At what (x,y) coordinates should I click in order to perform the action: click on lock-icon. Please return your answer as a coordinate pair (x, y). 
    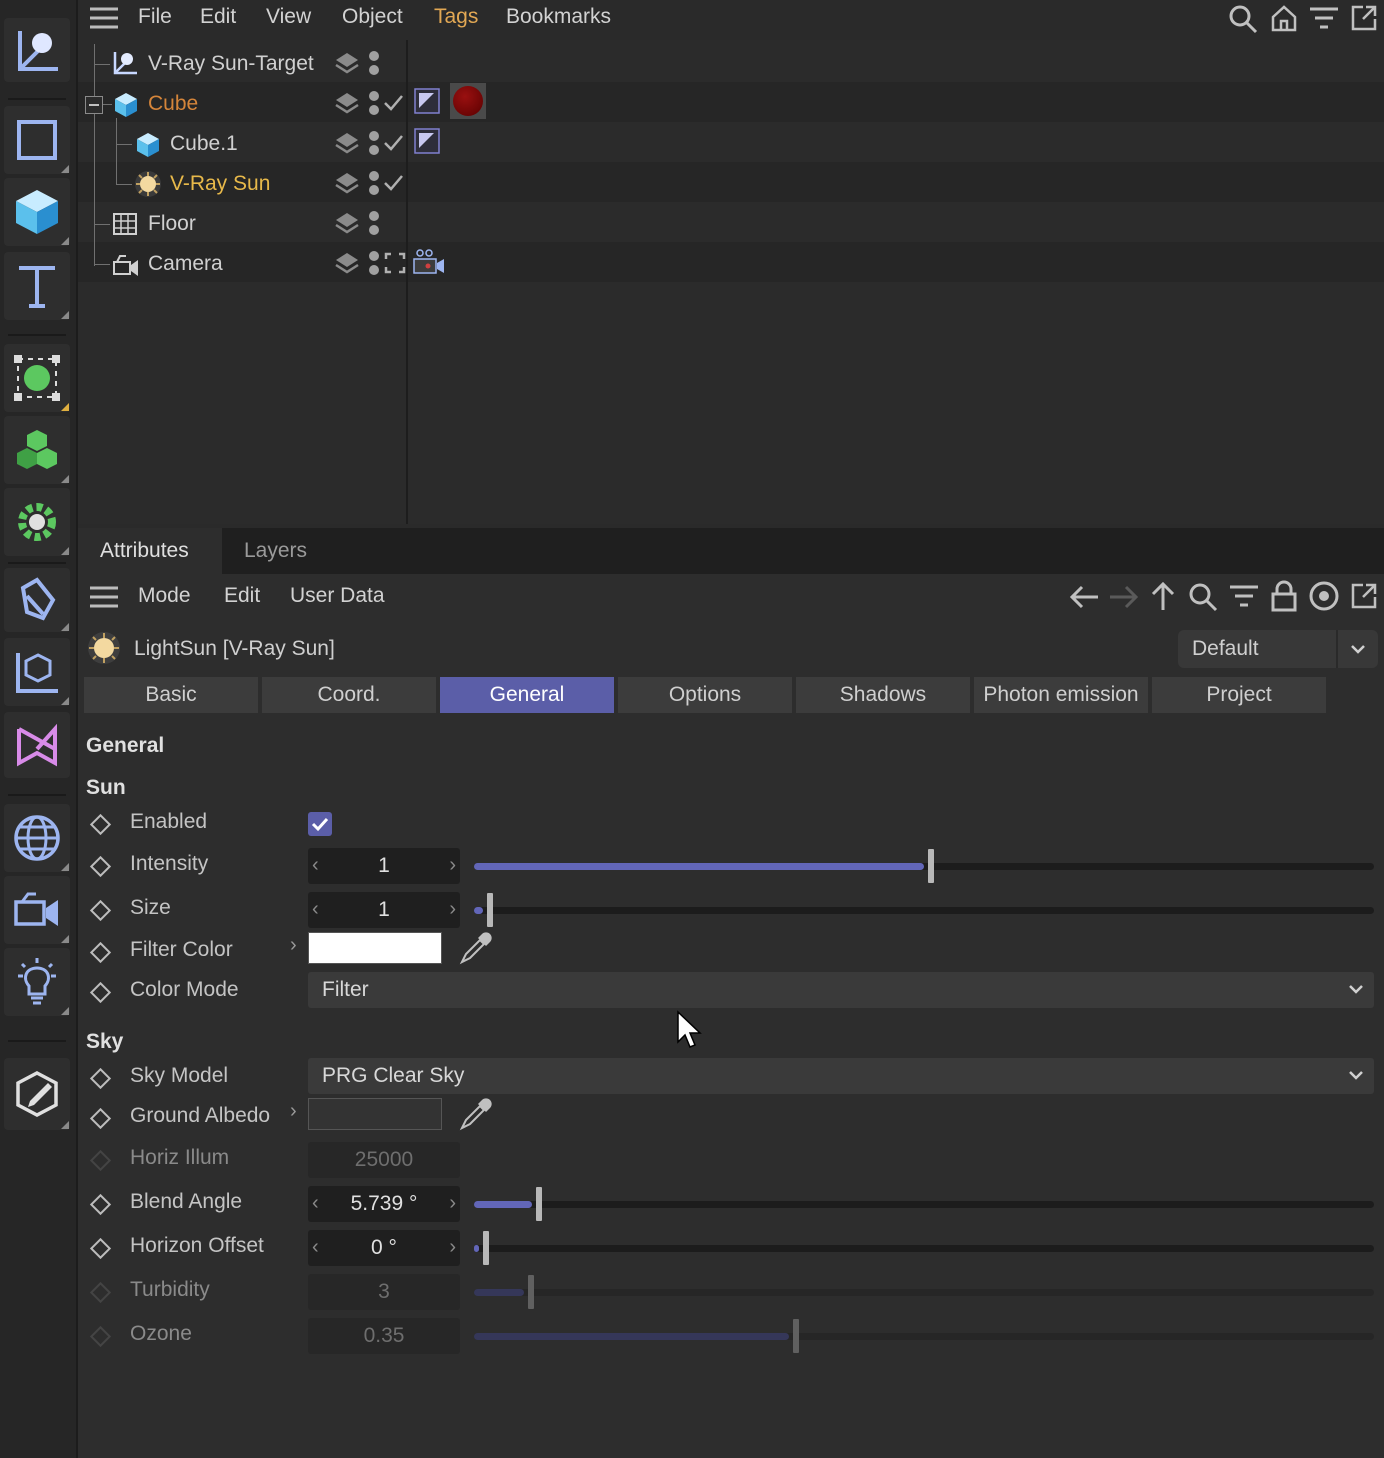
    Looking at the image, I should click on (1284, 596).